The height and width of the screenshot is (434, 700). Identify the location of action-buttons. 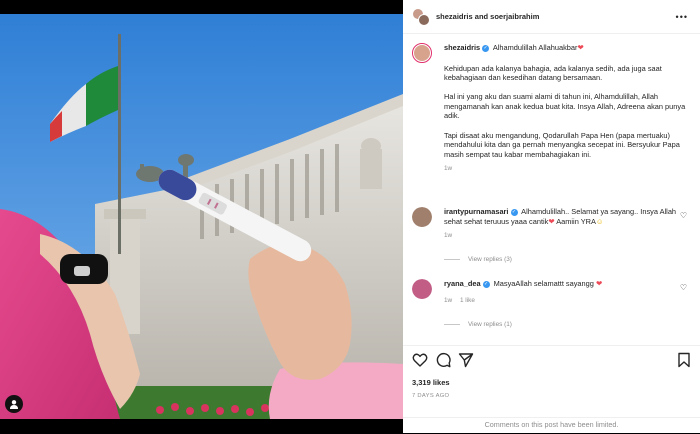
(552, 361).